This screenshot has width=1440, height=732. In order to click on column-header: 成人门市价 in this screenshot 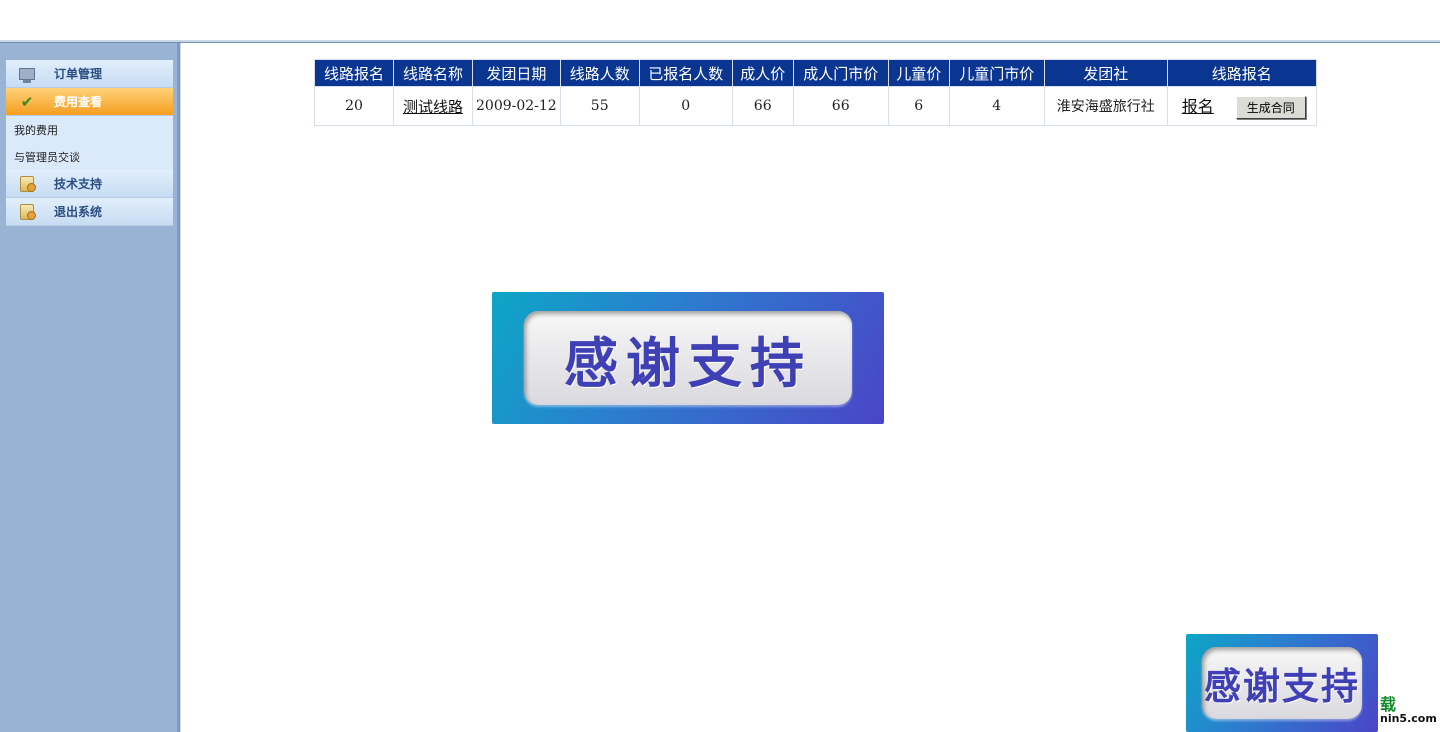, I will do `click(840, 73)`.